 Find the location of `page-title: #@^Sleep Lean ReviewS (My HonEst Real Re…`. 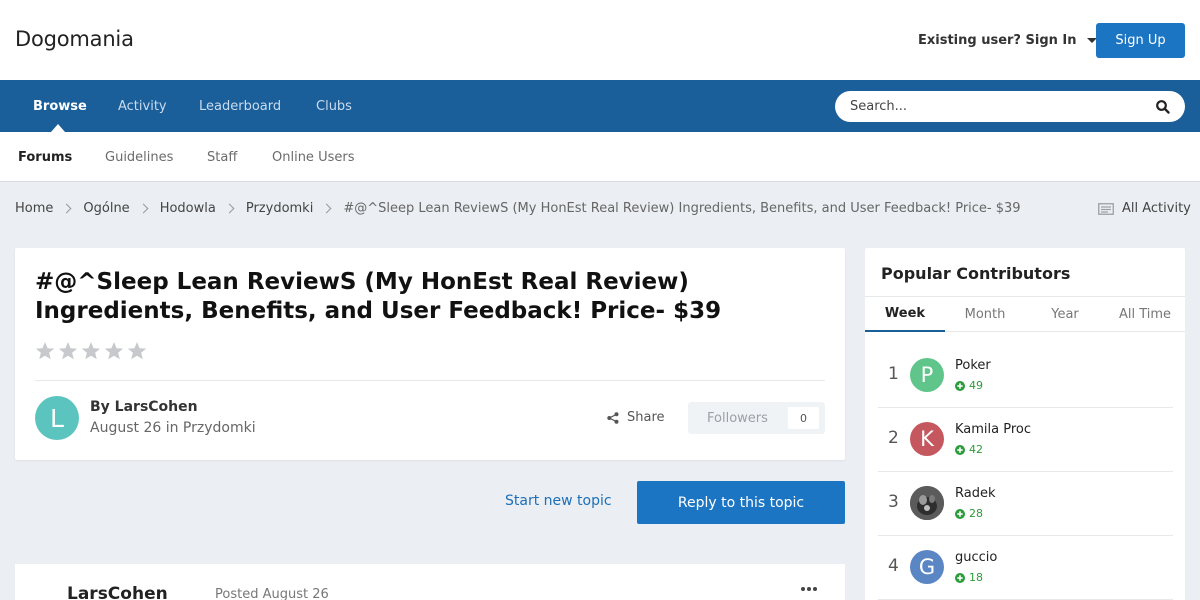

page-title: #@^Sleep Lean ReviewS (My HonEst Real Re… is located at coordinates (378, 296).